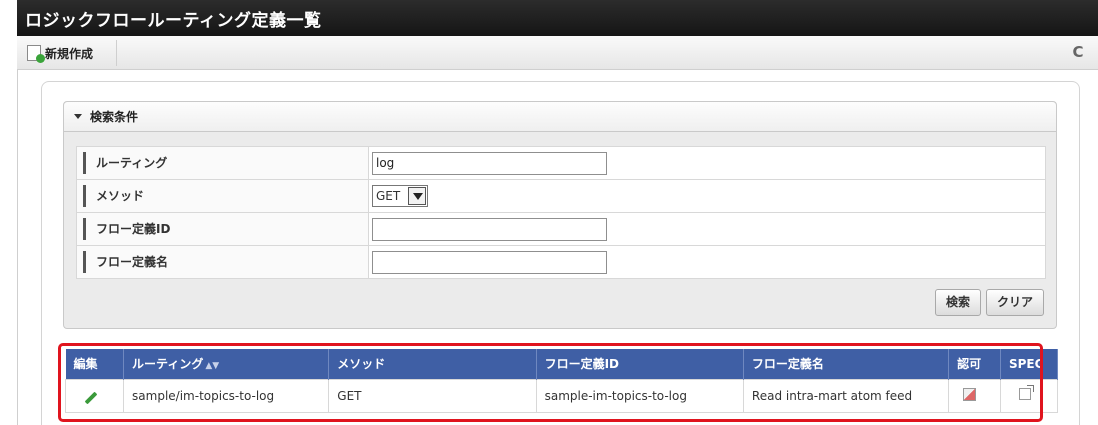 The height and width of the screenshot is (425, 1098). I want to click on form-row-flow-name: フロー定義名, so click(561, 262).